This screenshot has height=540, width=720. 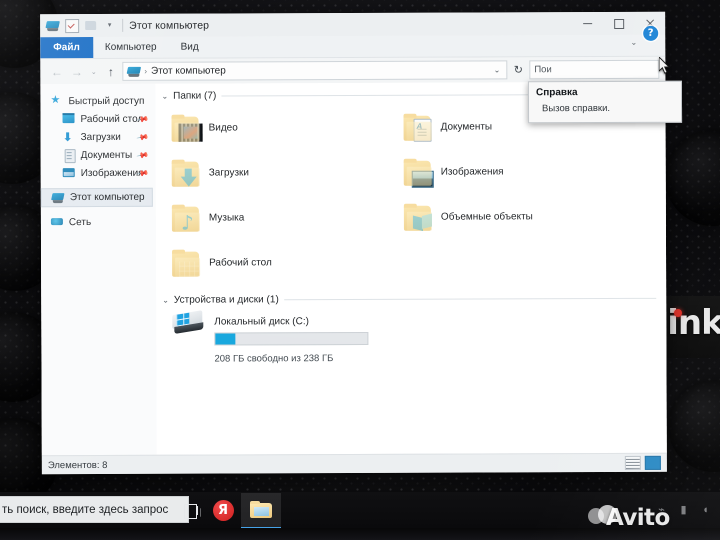 I want to click on view-toggle-group, so click(x=642, y=462).